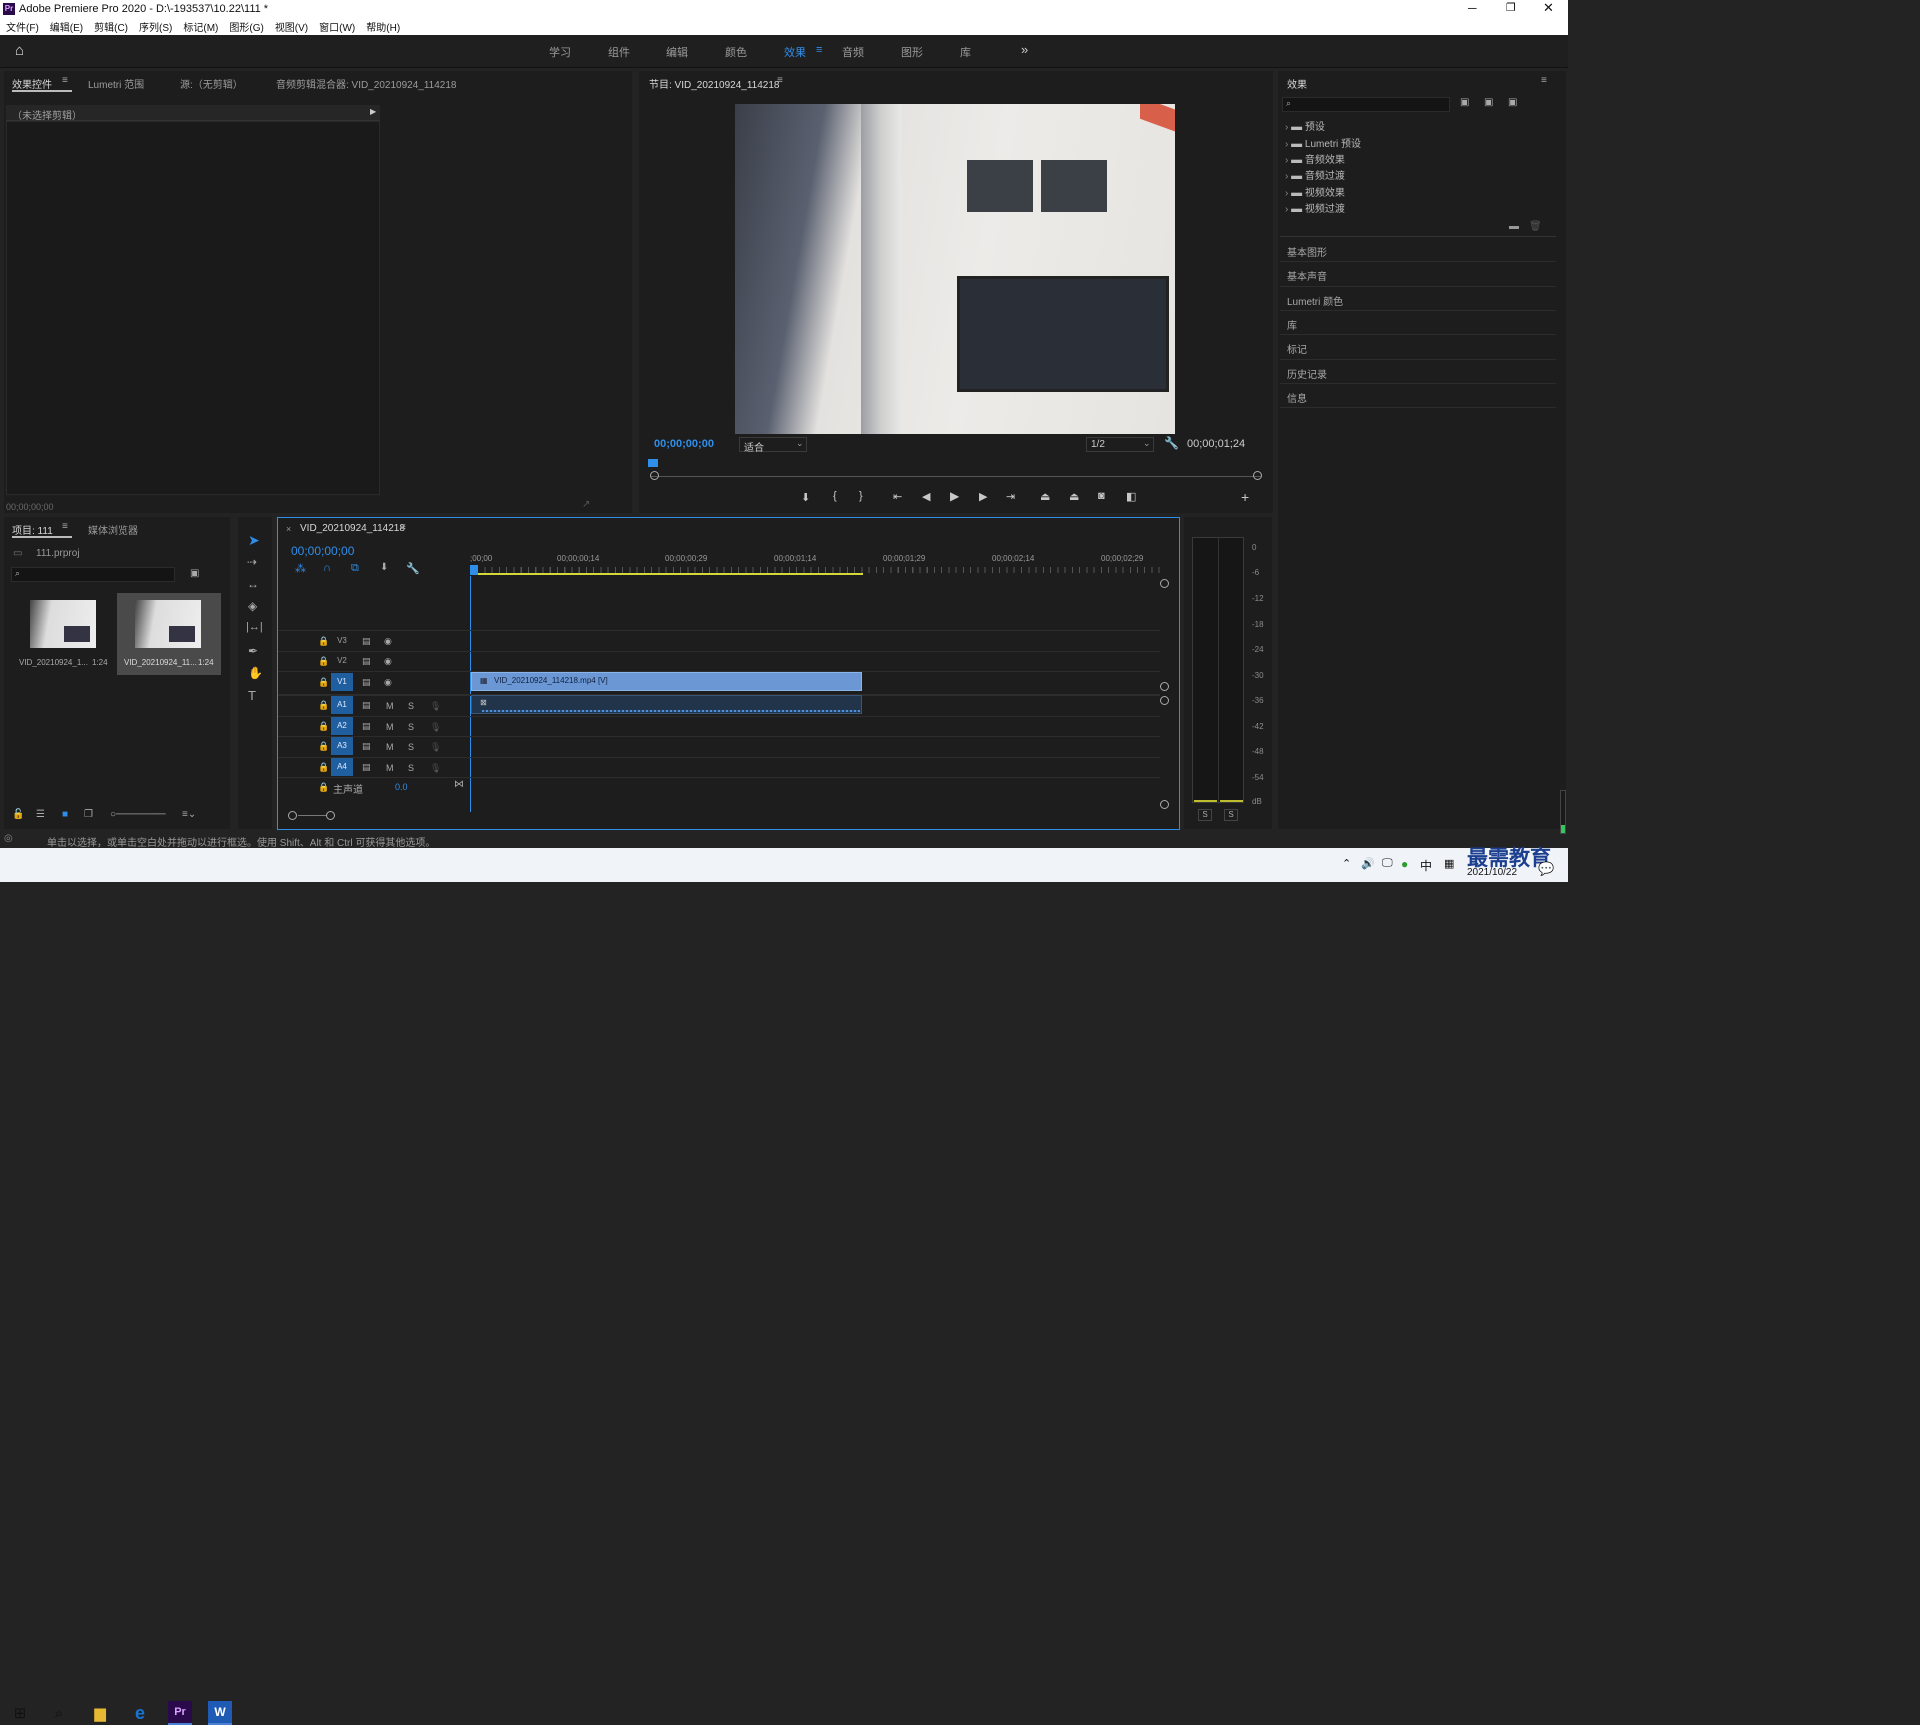  What do you see at coordinates (342, 746) in the screenshot?
I see `track-a3: A3` at bounding box center [342, 746].